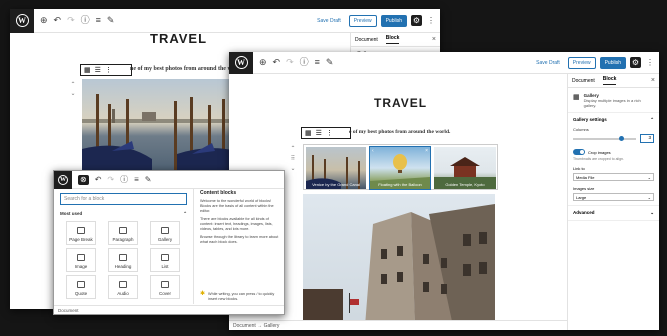 This screenshot has width=667, height=336. Describe the element at coordinates (165, 260) in the screenshot. I see `block-item-list: List` at that location.